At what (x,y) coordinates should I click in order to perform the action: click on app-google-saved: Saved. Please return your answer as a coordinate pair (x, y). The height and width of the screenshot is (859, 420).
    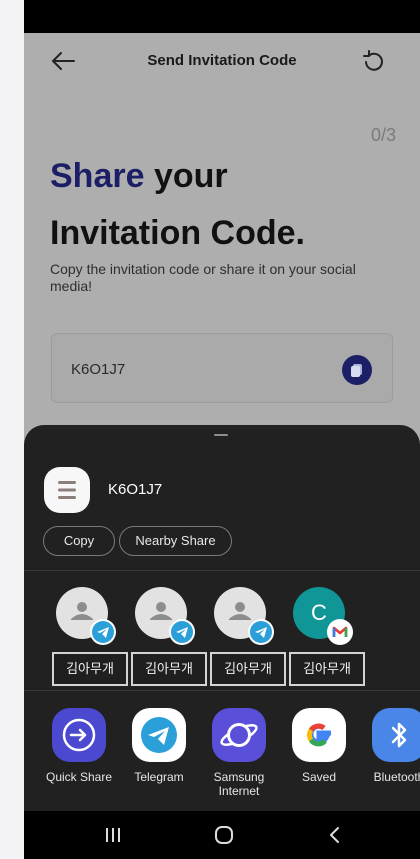
    Looking at the image, I should click on (319, 746).